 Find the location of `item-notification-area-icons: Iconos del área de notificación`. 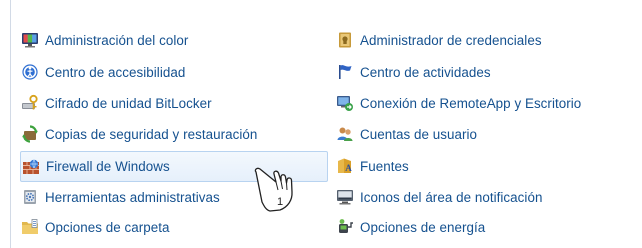

item-notification-area-icons: Iconos del área de notificación is located at coordinates (439, 197).